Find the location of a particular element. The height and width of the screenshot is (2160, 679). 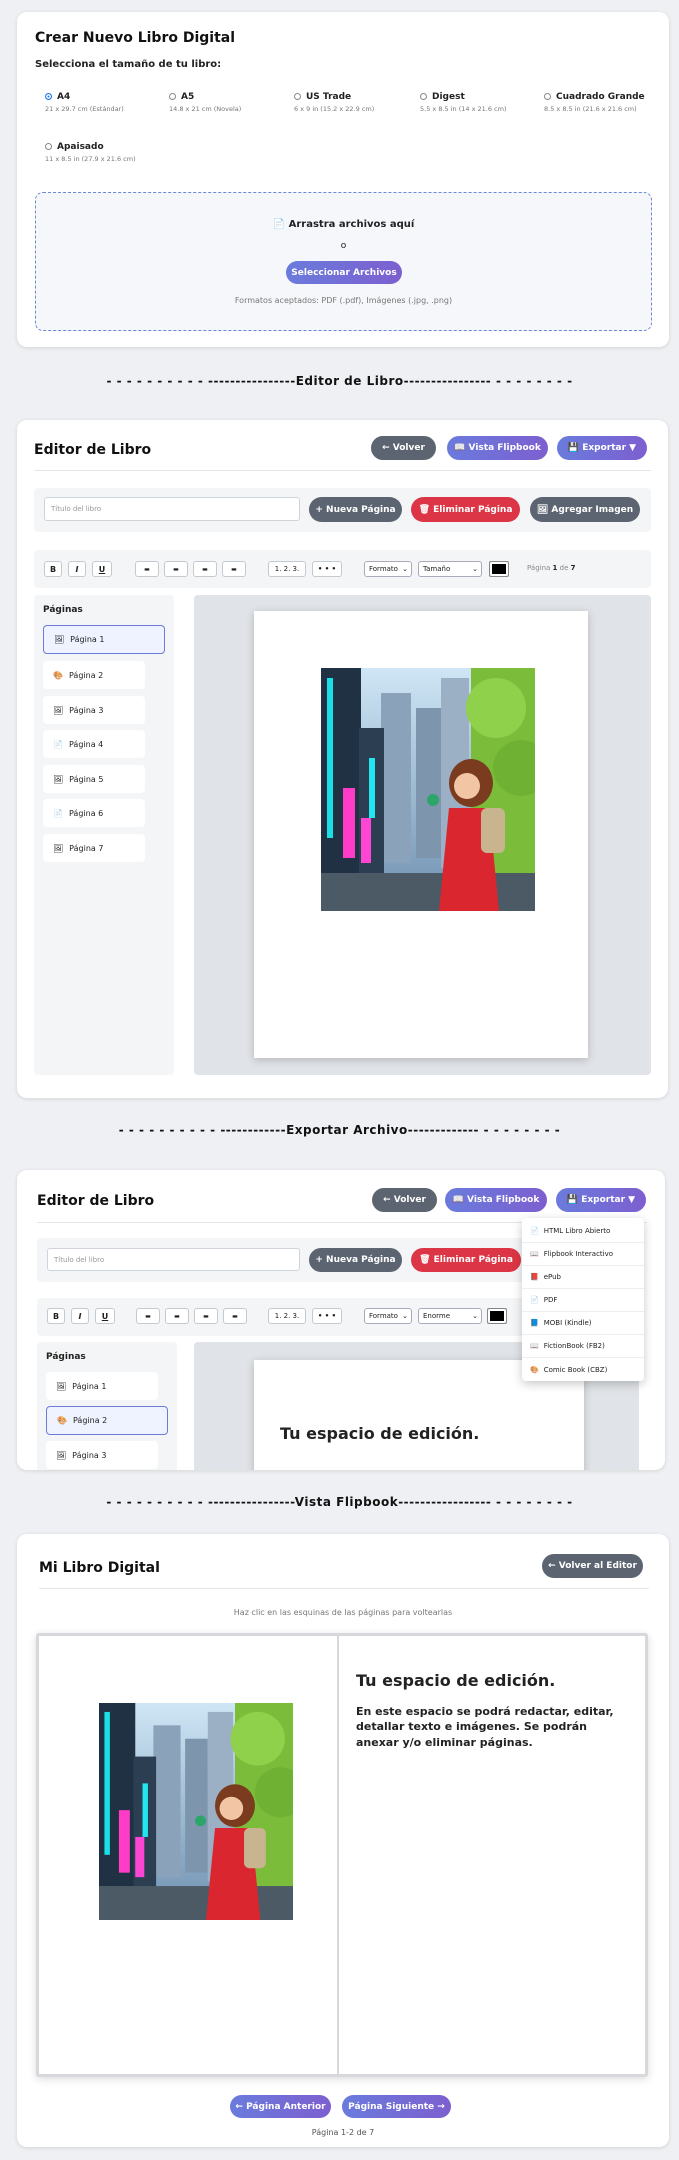

pages-sidebar: Páginas 🖼 Página 1 🎨 Página 2 🖼 Página 3 is located at coordinates (107, 1406).